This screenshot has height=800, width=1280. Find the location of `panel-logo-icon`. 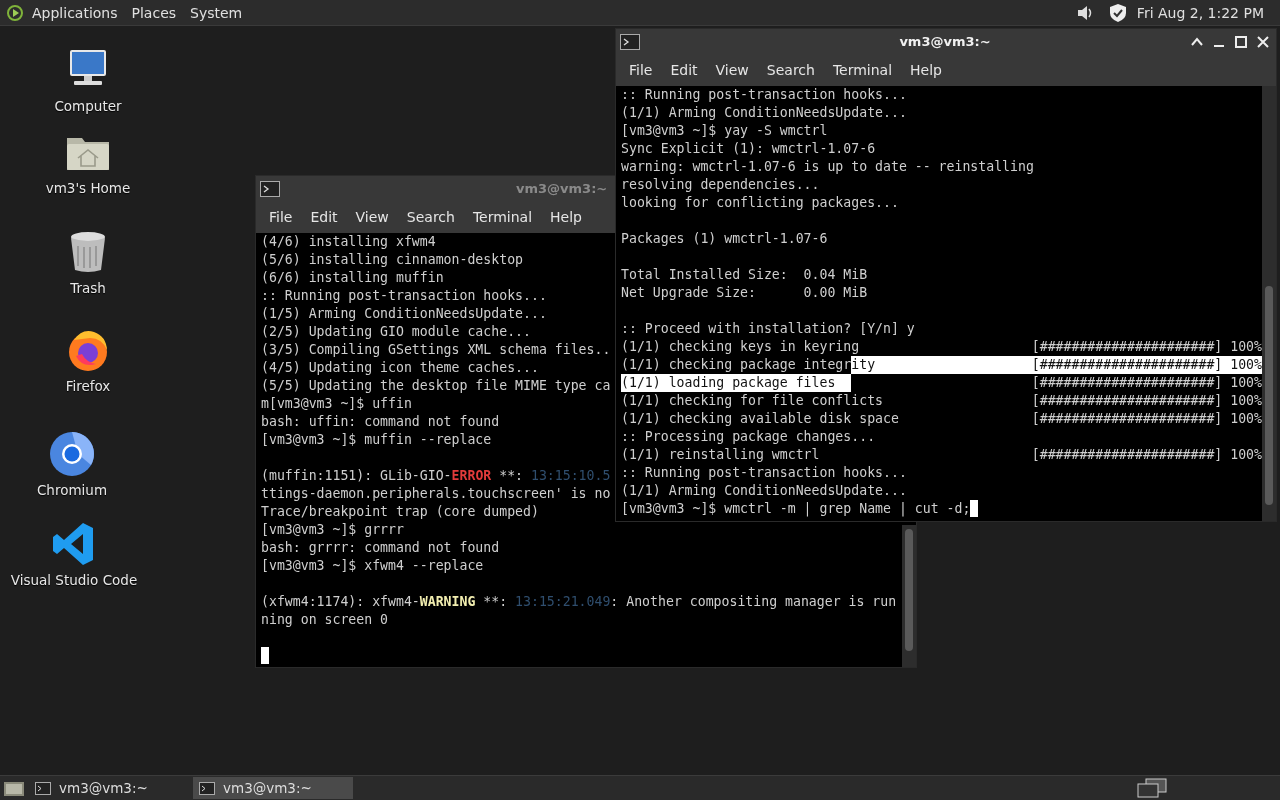

panel-logo-icon is located at coordinates (15, 12).